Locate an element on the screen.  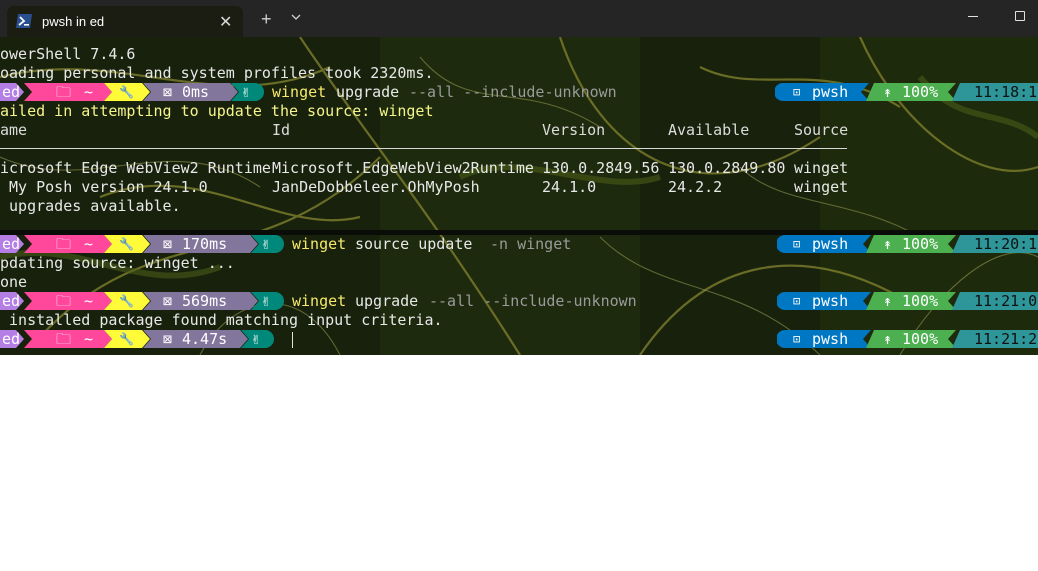
row-version: 24.1.0 is located at coordinates (569, 187).